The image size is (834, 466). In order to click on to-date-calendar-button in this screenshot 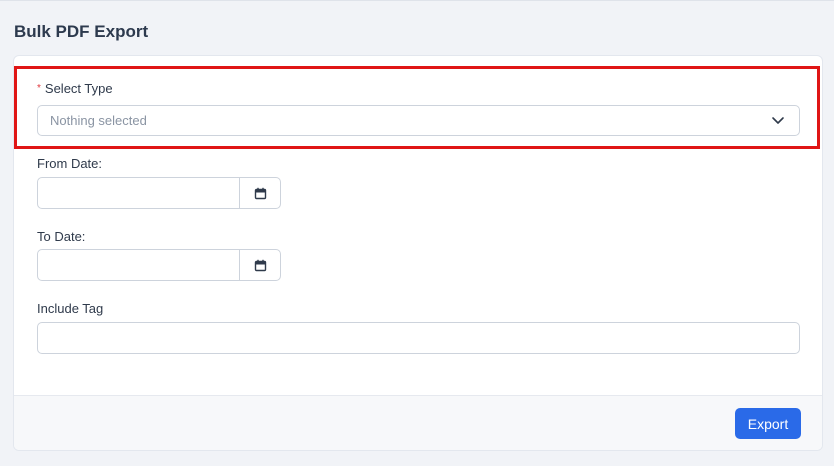, I will do `click(259, 265)`.